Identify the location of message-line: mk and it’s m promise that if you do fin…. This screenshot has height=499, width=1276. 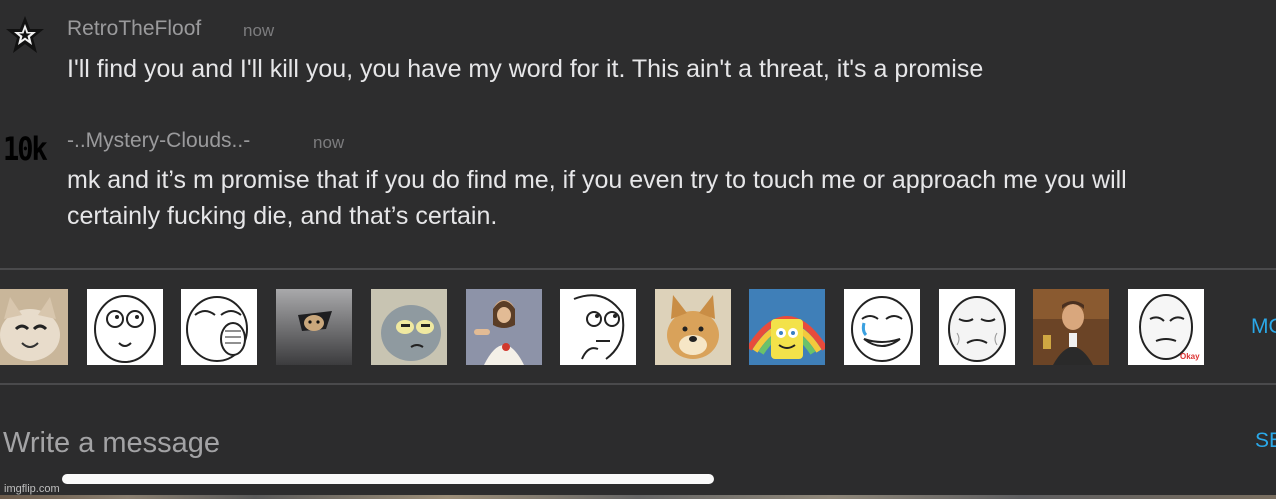
(597, 180).